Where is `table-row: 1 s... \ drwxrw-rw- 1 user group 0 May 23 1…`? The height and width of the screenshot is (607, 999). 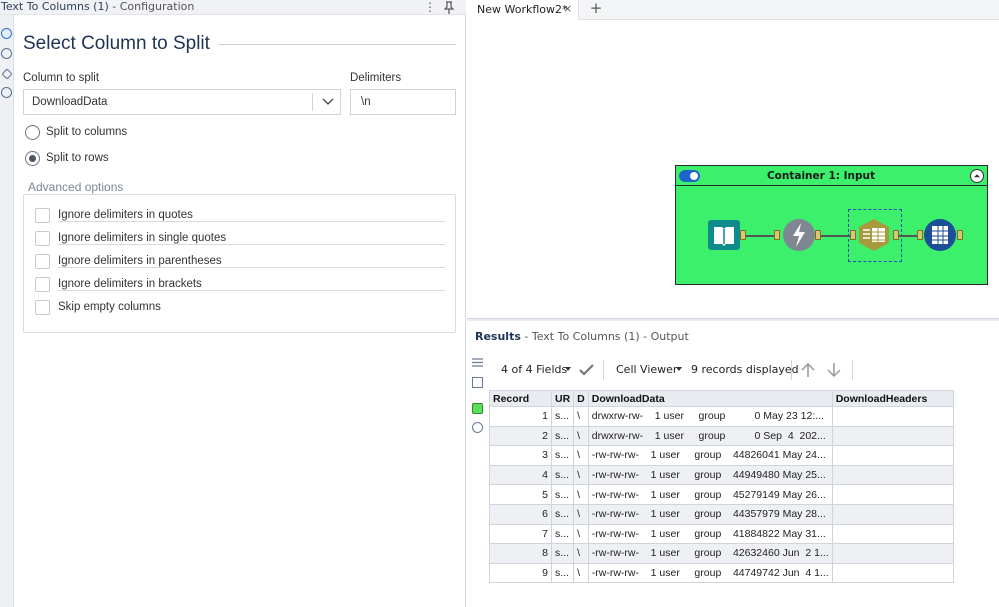
table-row: 1 s... \ drwxrw-rw- 1 user group 0 May 23 1… is located at coordinates (721, 416).